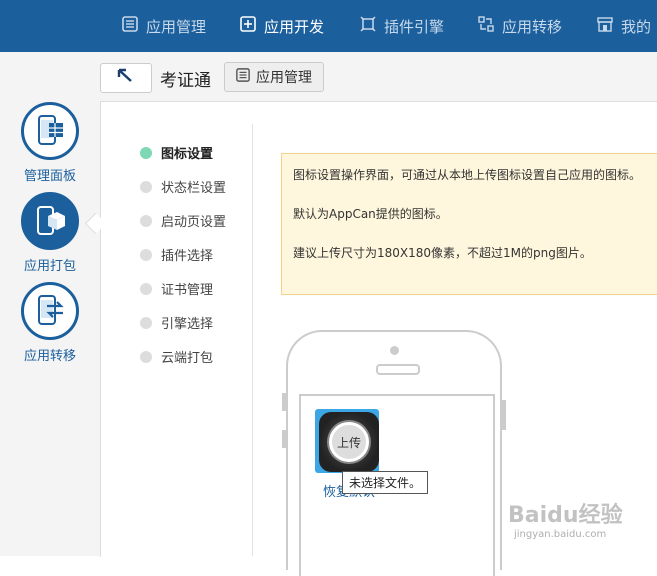 The image size is (657, 576). I want to click on notice-line: 默认为AppCan提供的图标。, so click(370, 214).